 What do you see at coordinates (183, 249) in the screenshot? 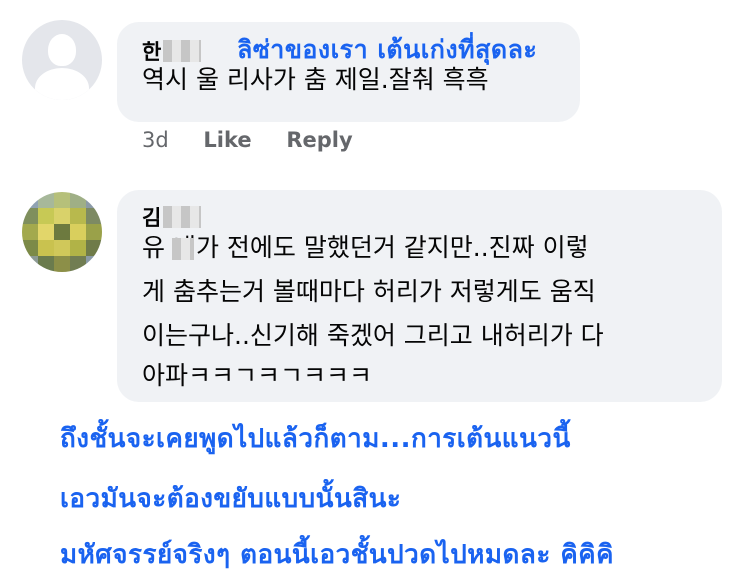
I see `censored-text-blur` at bounding box center [183, 249].